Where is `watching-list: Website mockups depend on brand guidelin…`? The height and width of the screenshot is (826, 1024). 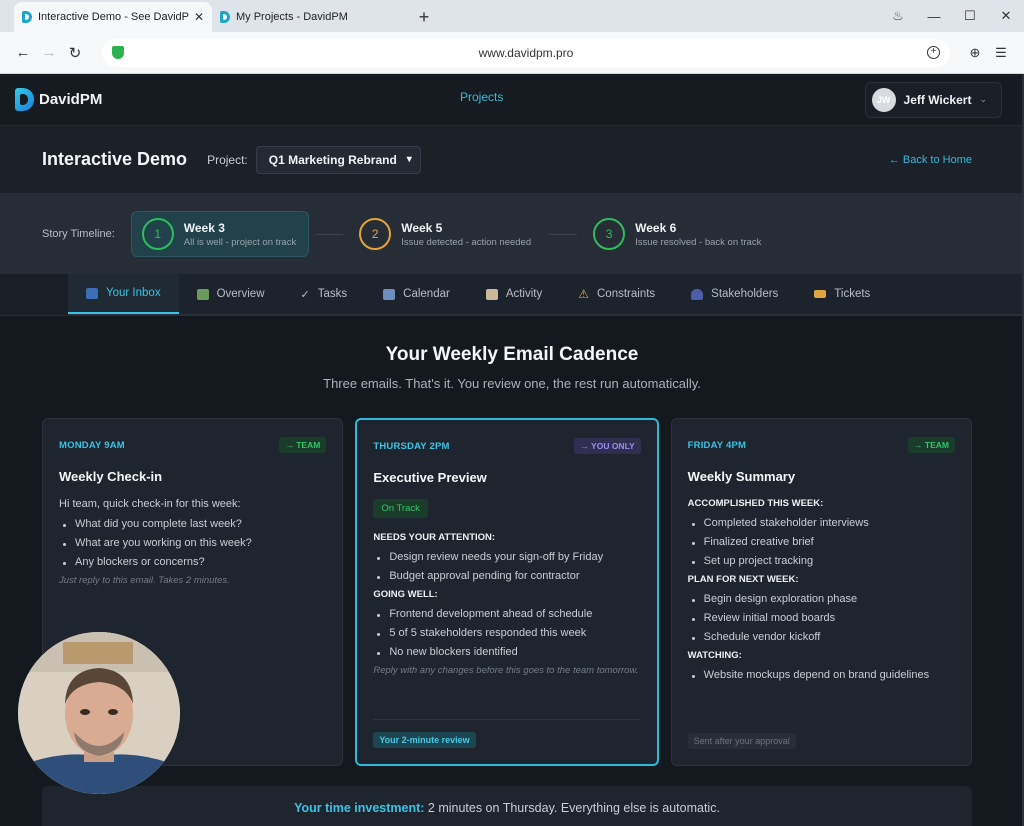
watching-list: Website mockups depend on brand guidelin… is located at coordinates (821, 675).